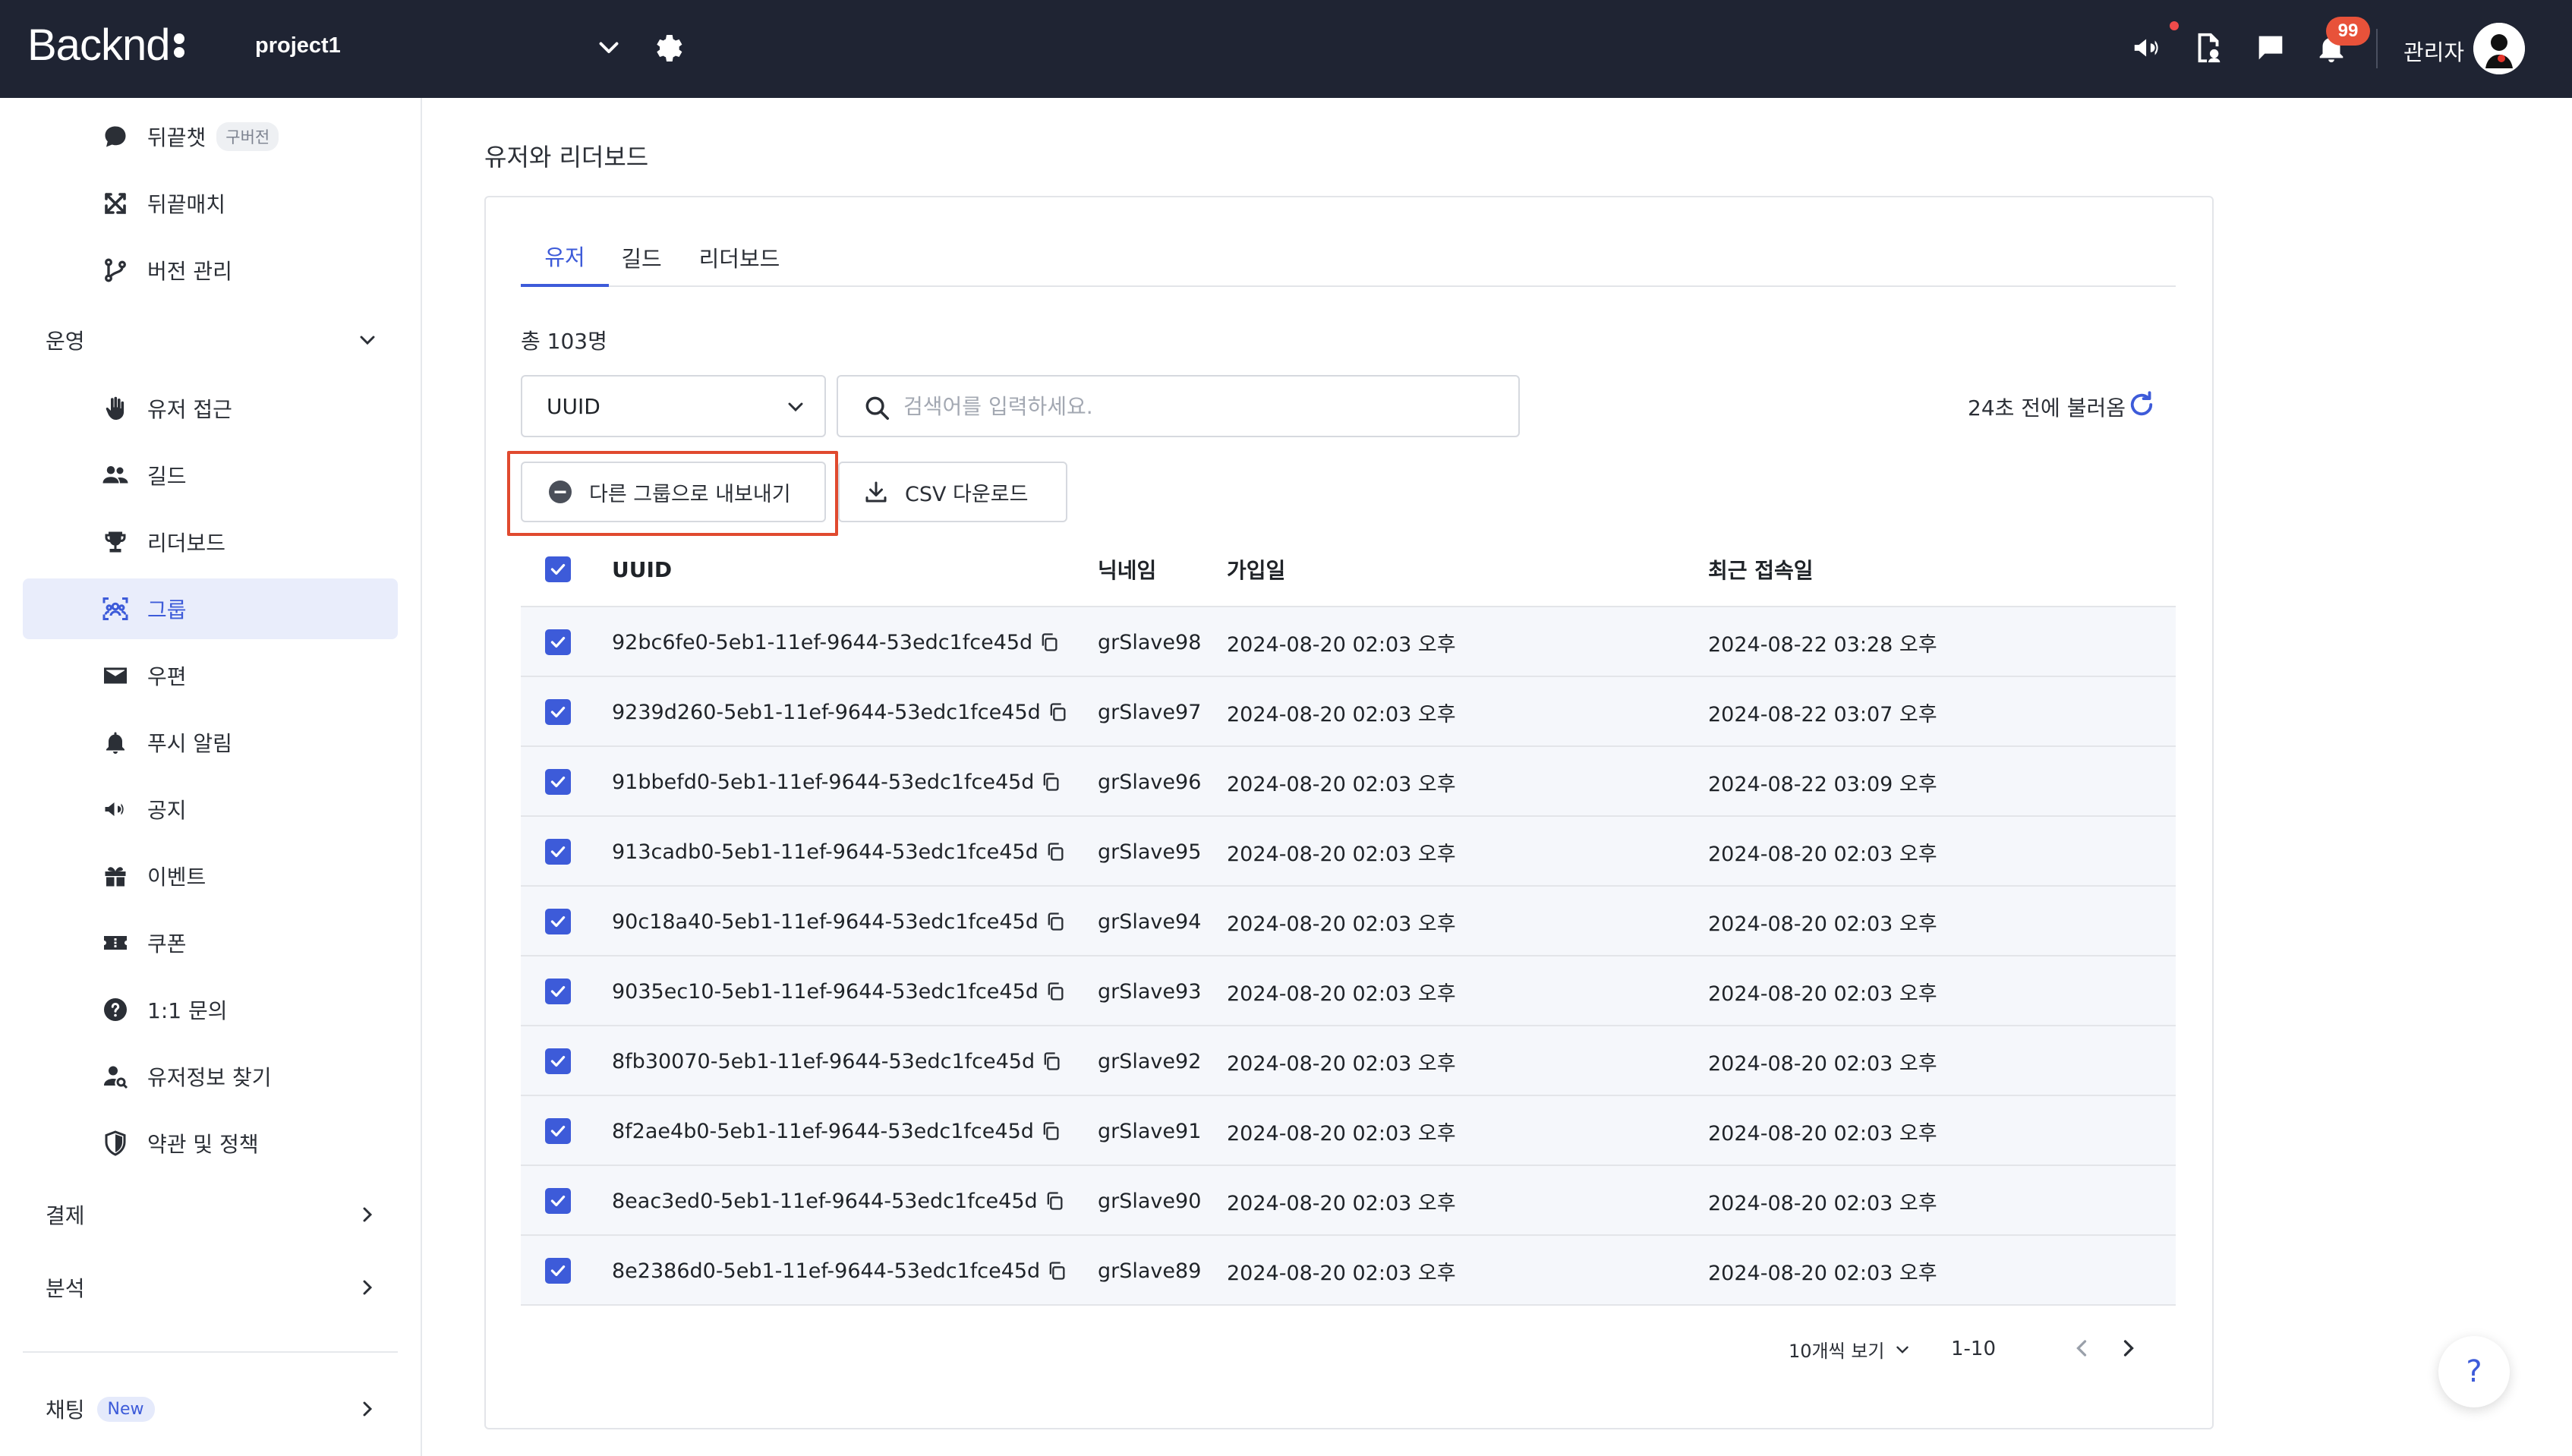 The width and height of the screenshot is (2572, 1456). I want to click on search-box, so click(1178, 406).